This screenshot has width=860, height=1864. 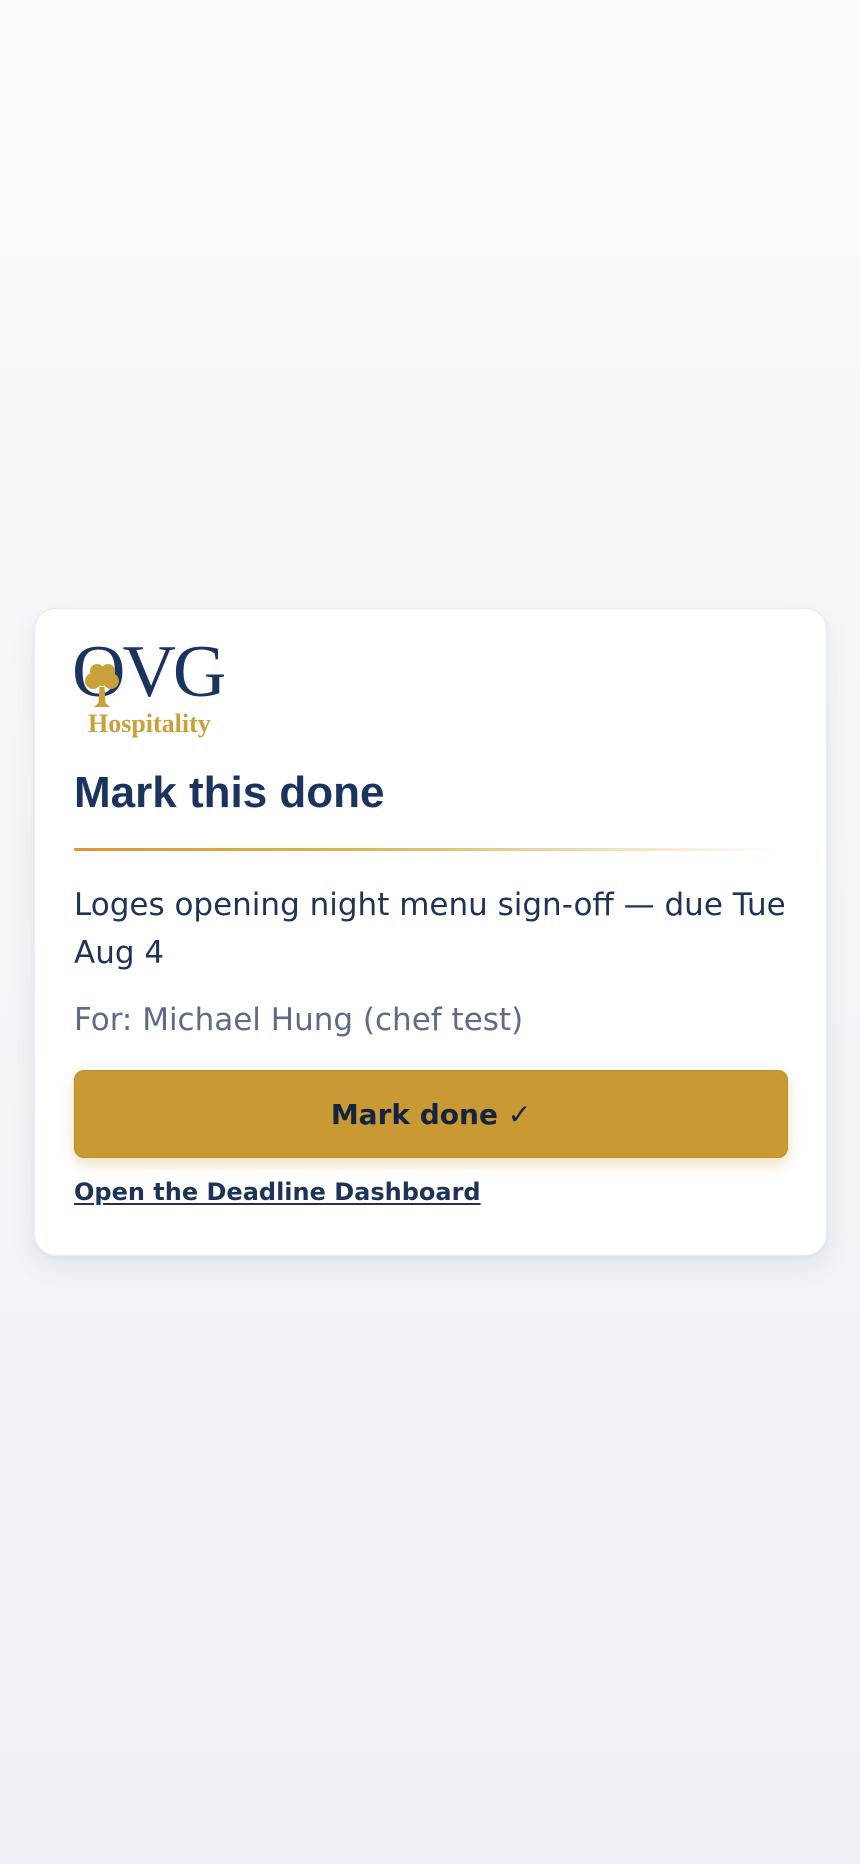 I want to click on deadline-dashboard-link: Open the Deadline Dashboard, so click(x=277, y=1192).